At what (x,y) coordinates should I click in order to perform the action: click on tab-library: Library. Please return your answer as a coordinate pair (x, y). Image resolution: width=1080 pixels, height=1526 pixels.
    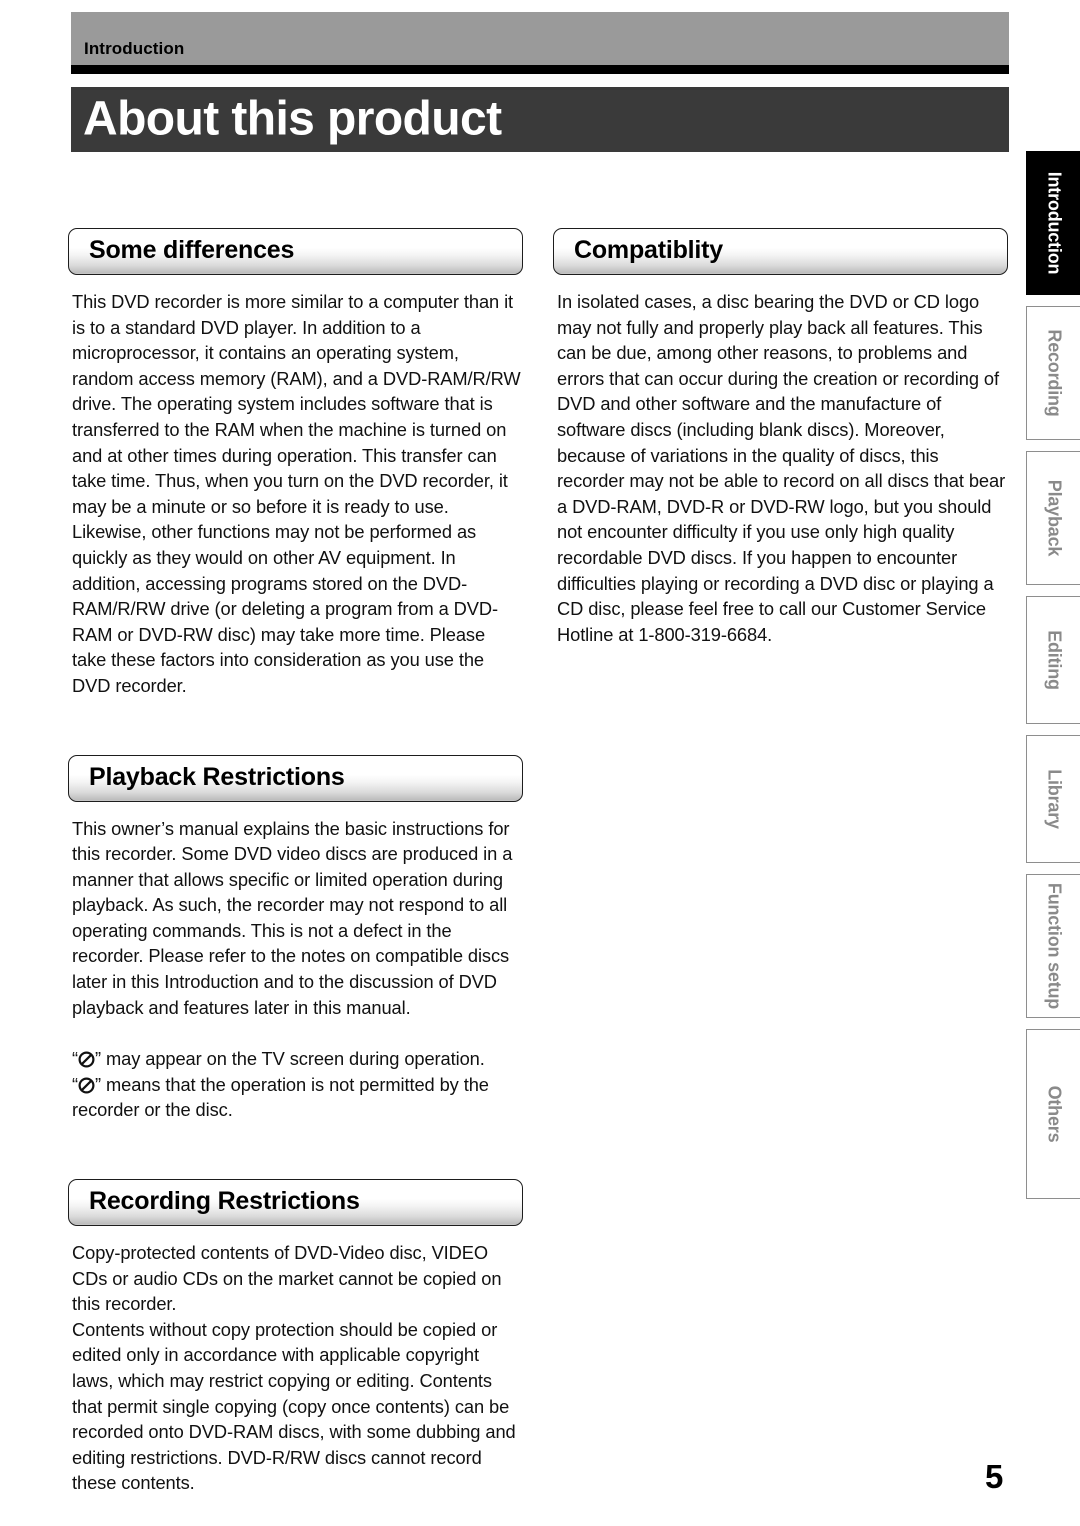
    Looking at the image, I should click on (1053, 799).